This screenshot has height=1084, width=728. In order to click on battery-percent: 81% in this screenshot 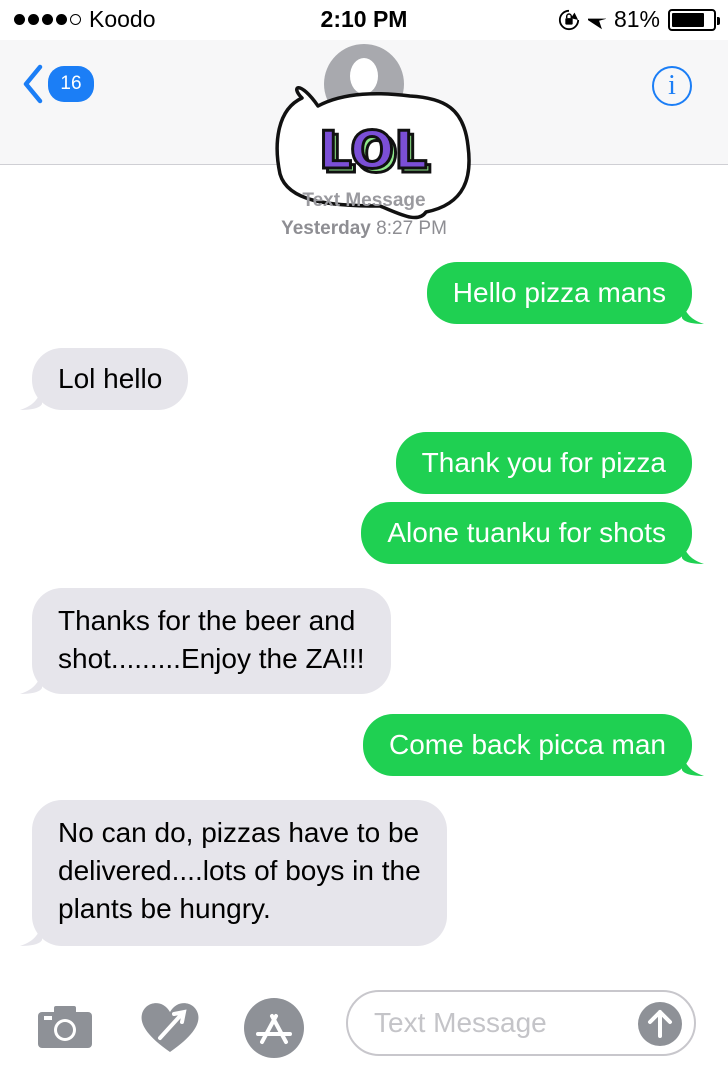, I will do `click(636, 19)`.